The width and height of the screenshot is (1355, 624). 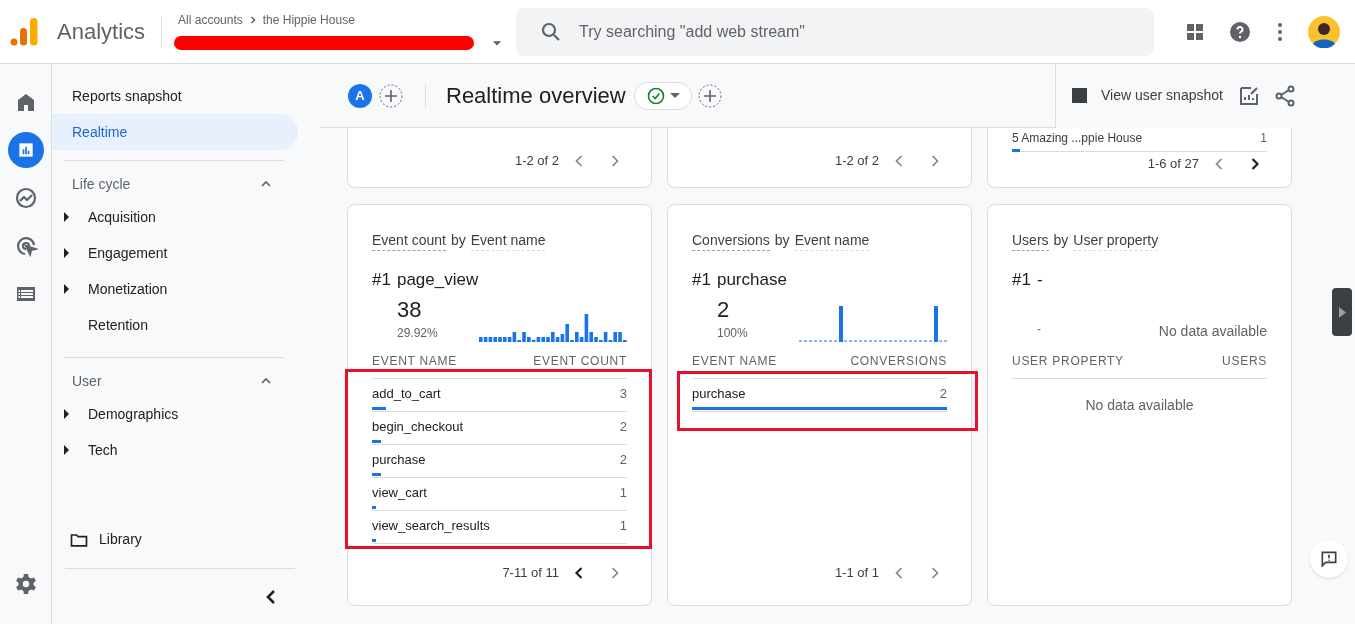 I want to click on column-header: CONVERSIONS, so click(x=898, y=361).